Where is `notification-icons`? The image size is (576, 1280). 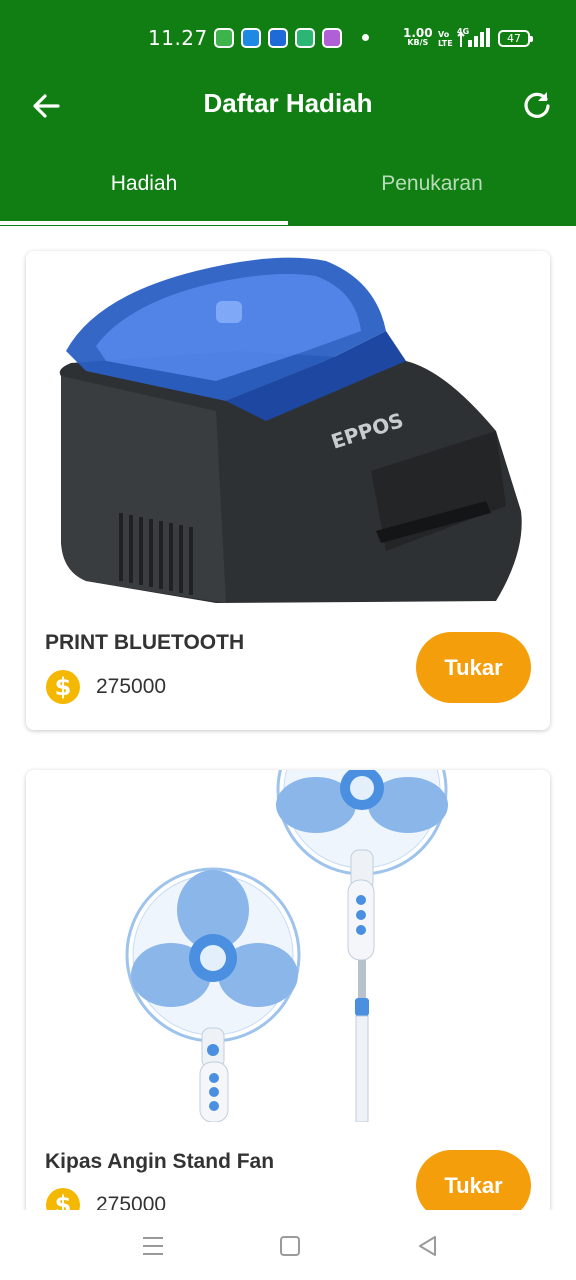 notification-icons is located at coordinates (278, 38).